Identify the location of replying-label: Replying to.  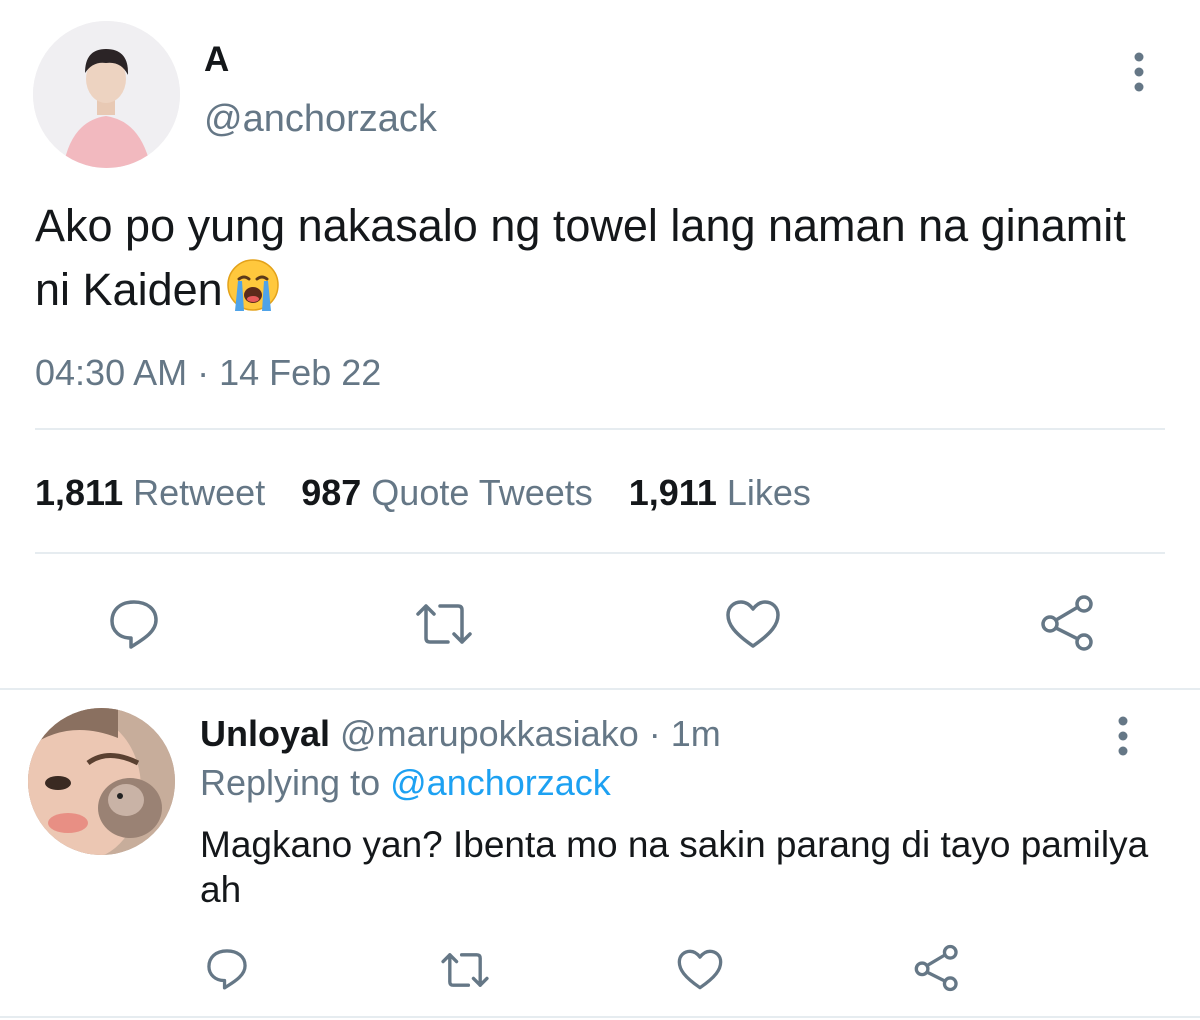
(290, 782).